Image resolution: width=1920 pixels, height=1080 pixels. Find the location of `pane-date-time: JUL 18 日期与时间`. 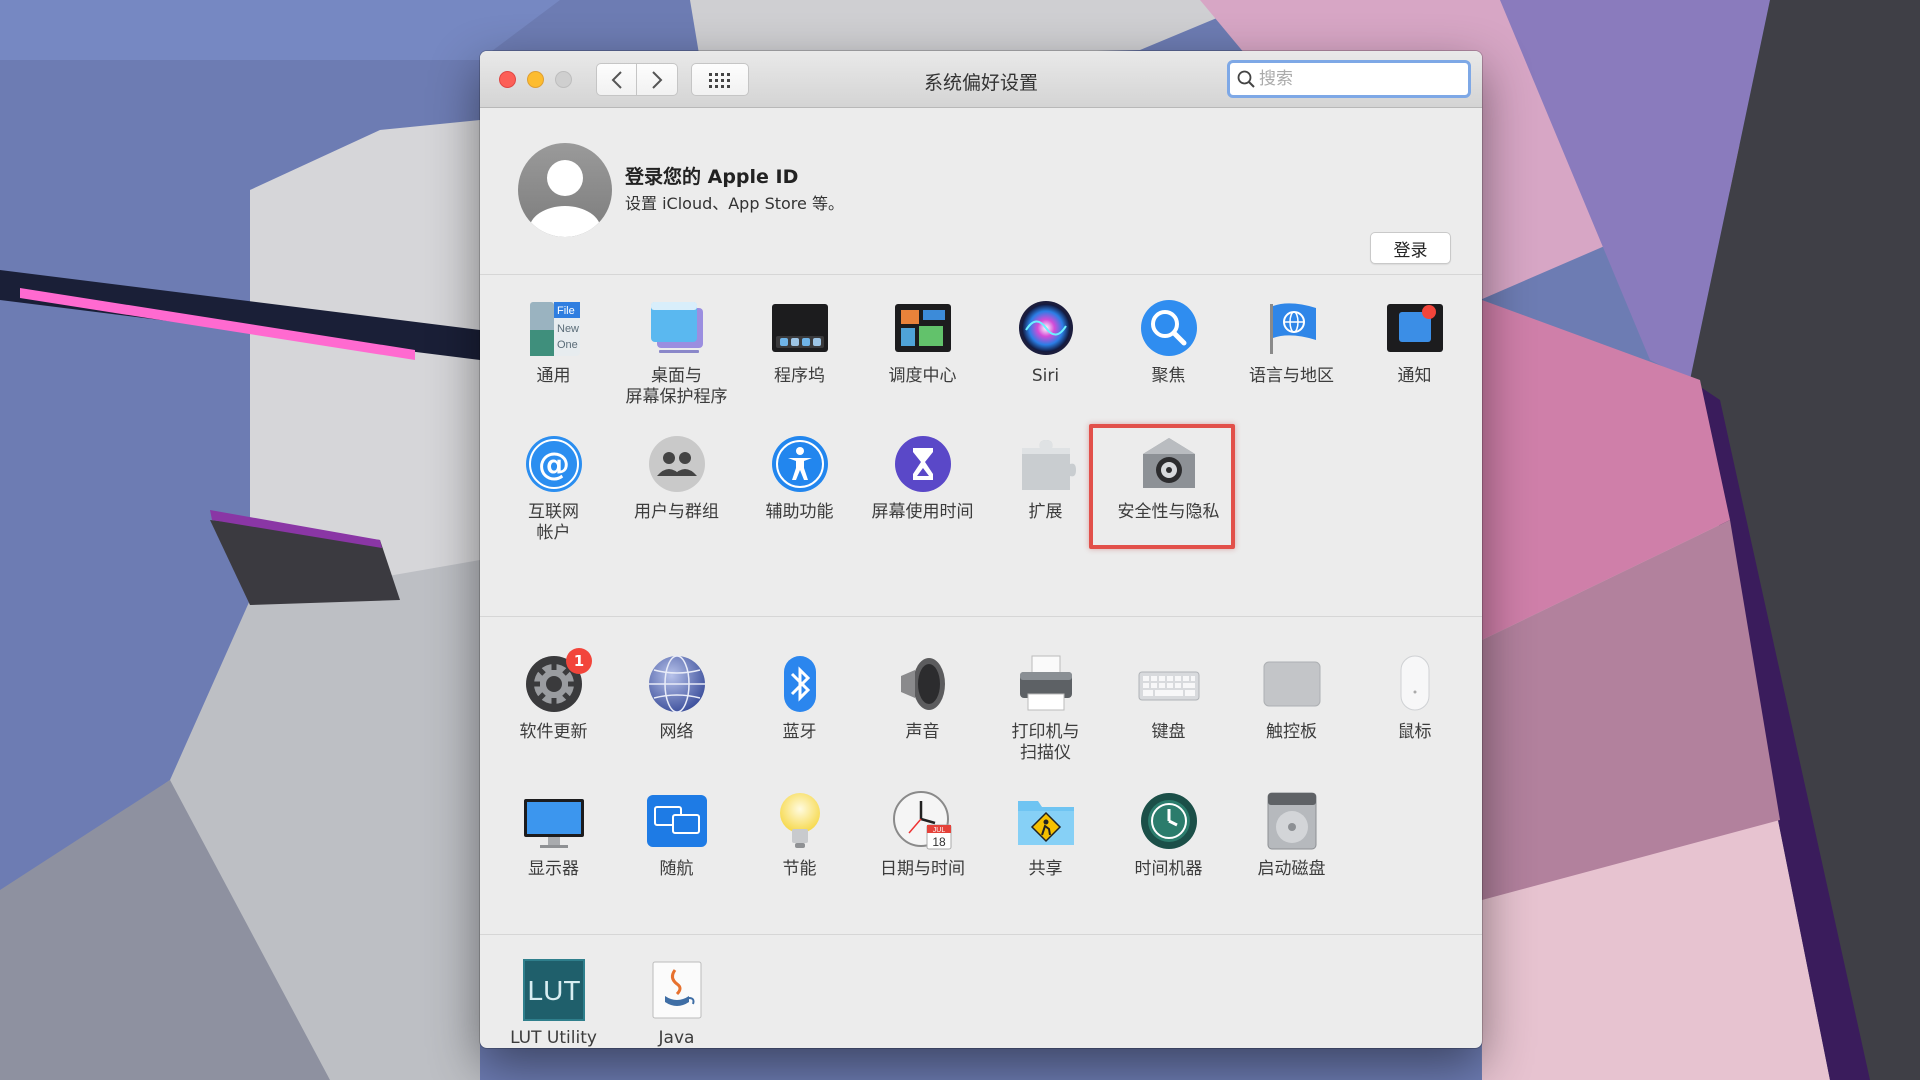

pane-date-time: JUL 18 日期与时间 is located at coordinates (922, 834).